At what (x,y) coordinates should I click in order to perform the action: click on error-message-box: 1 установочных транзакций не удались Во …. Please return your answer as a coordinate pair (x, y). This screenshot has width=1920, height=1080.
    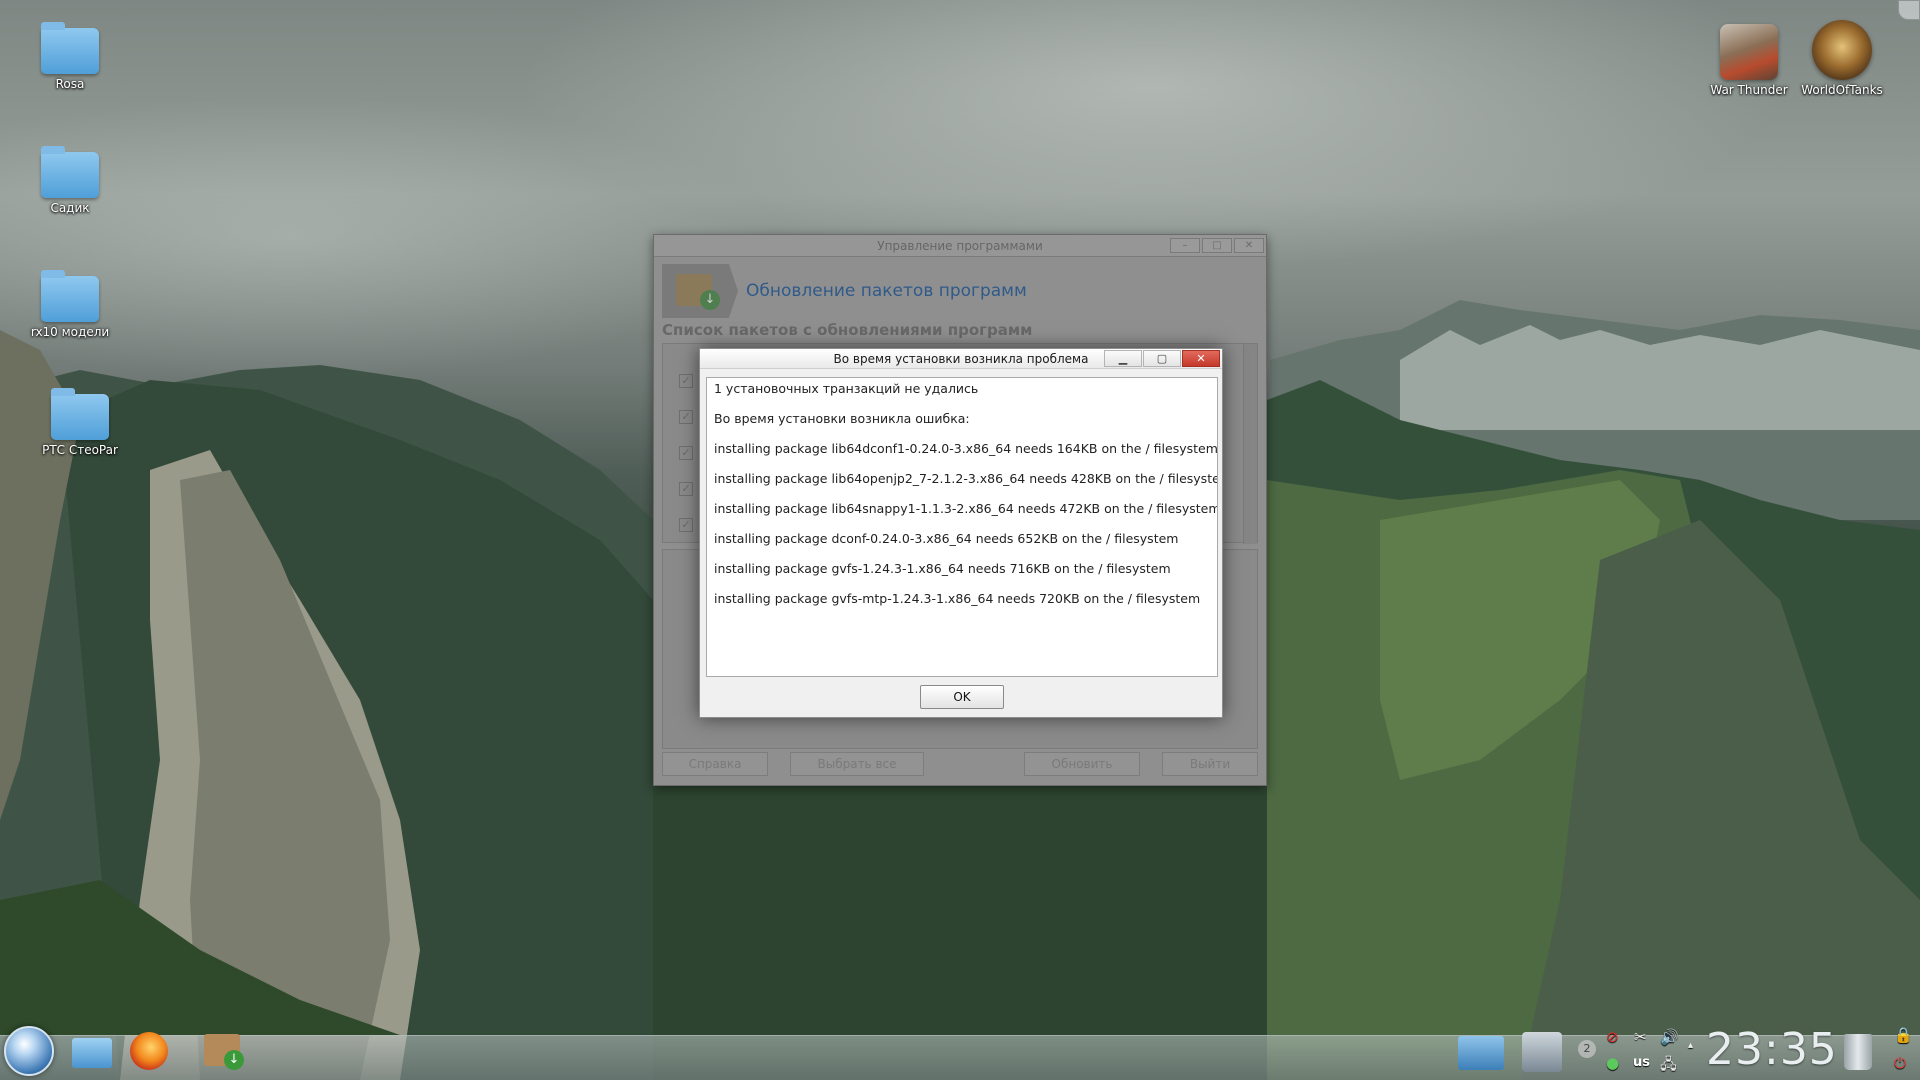
    Looking at the image, I should click on (962, 527).